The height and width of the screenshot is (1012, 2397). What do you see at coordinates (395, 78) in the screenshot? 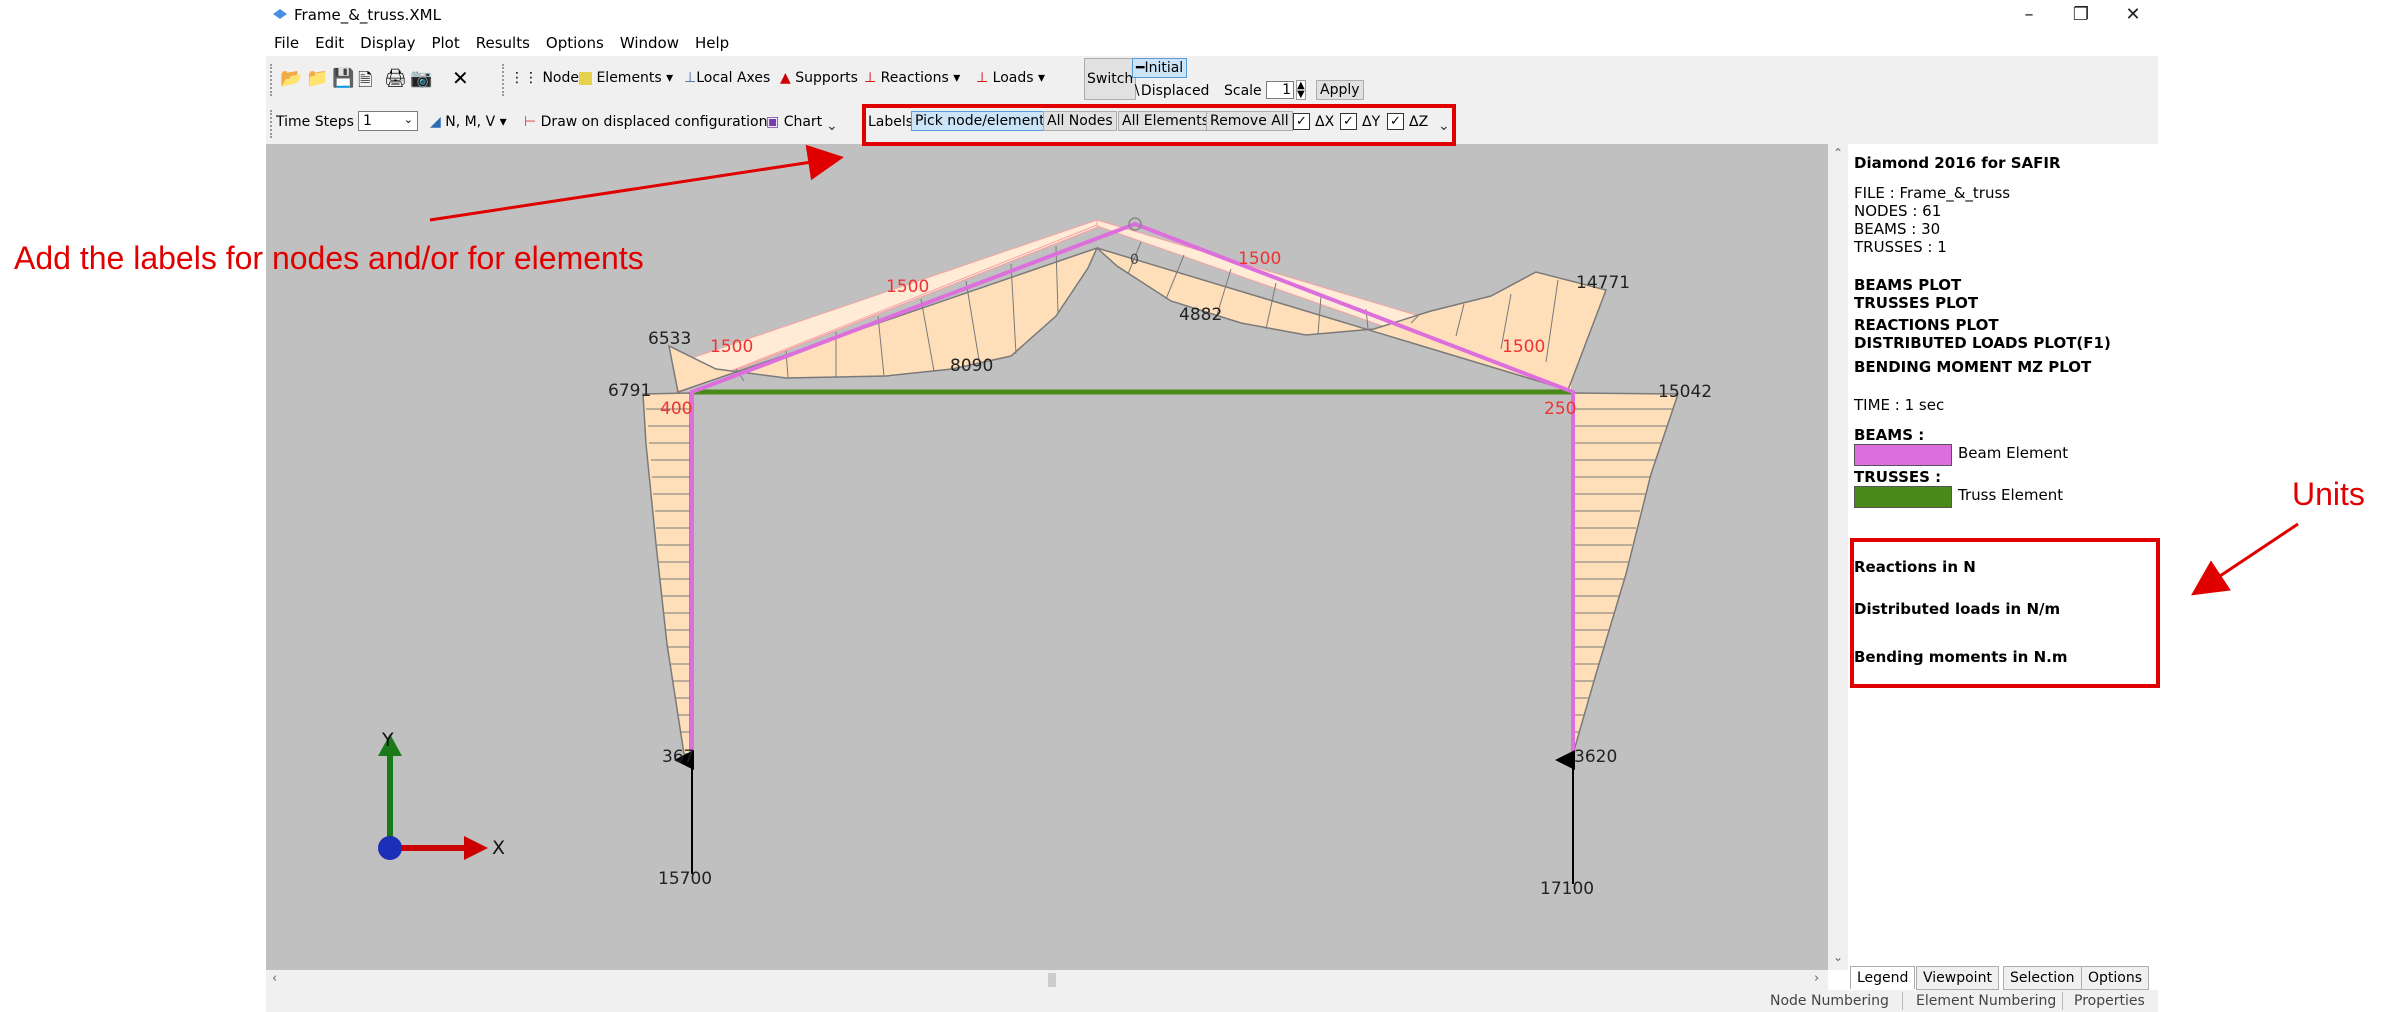
I see `print-icon: 🖨` at bounding box center [395, 78].